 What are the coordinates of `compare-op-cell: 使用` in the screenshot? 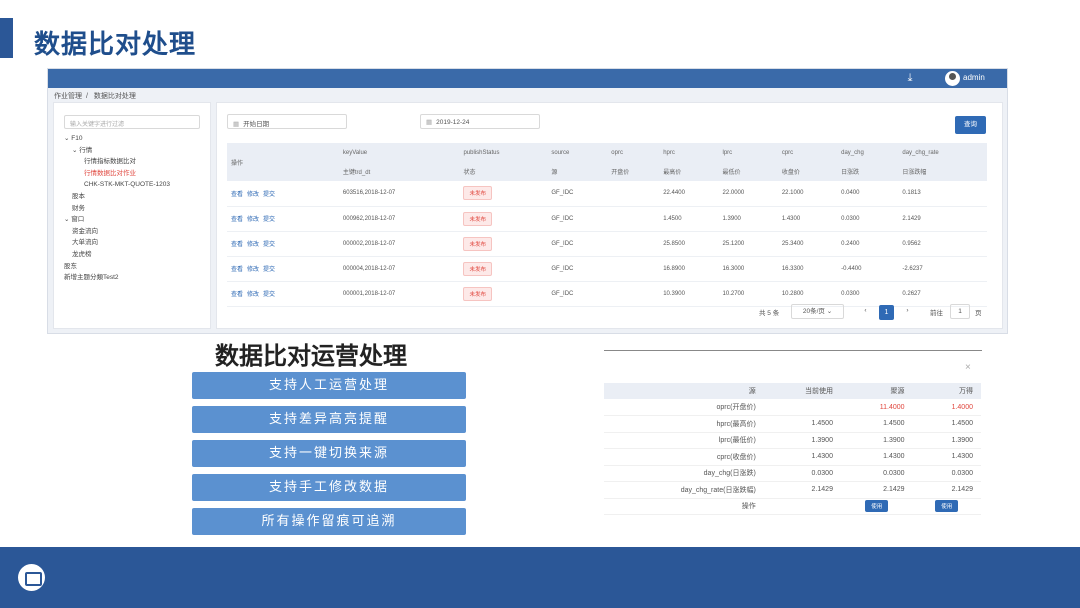 It's located at (876, 506).